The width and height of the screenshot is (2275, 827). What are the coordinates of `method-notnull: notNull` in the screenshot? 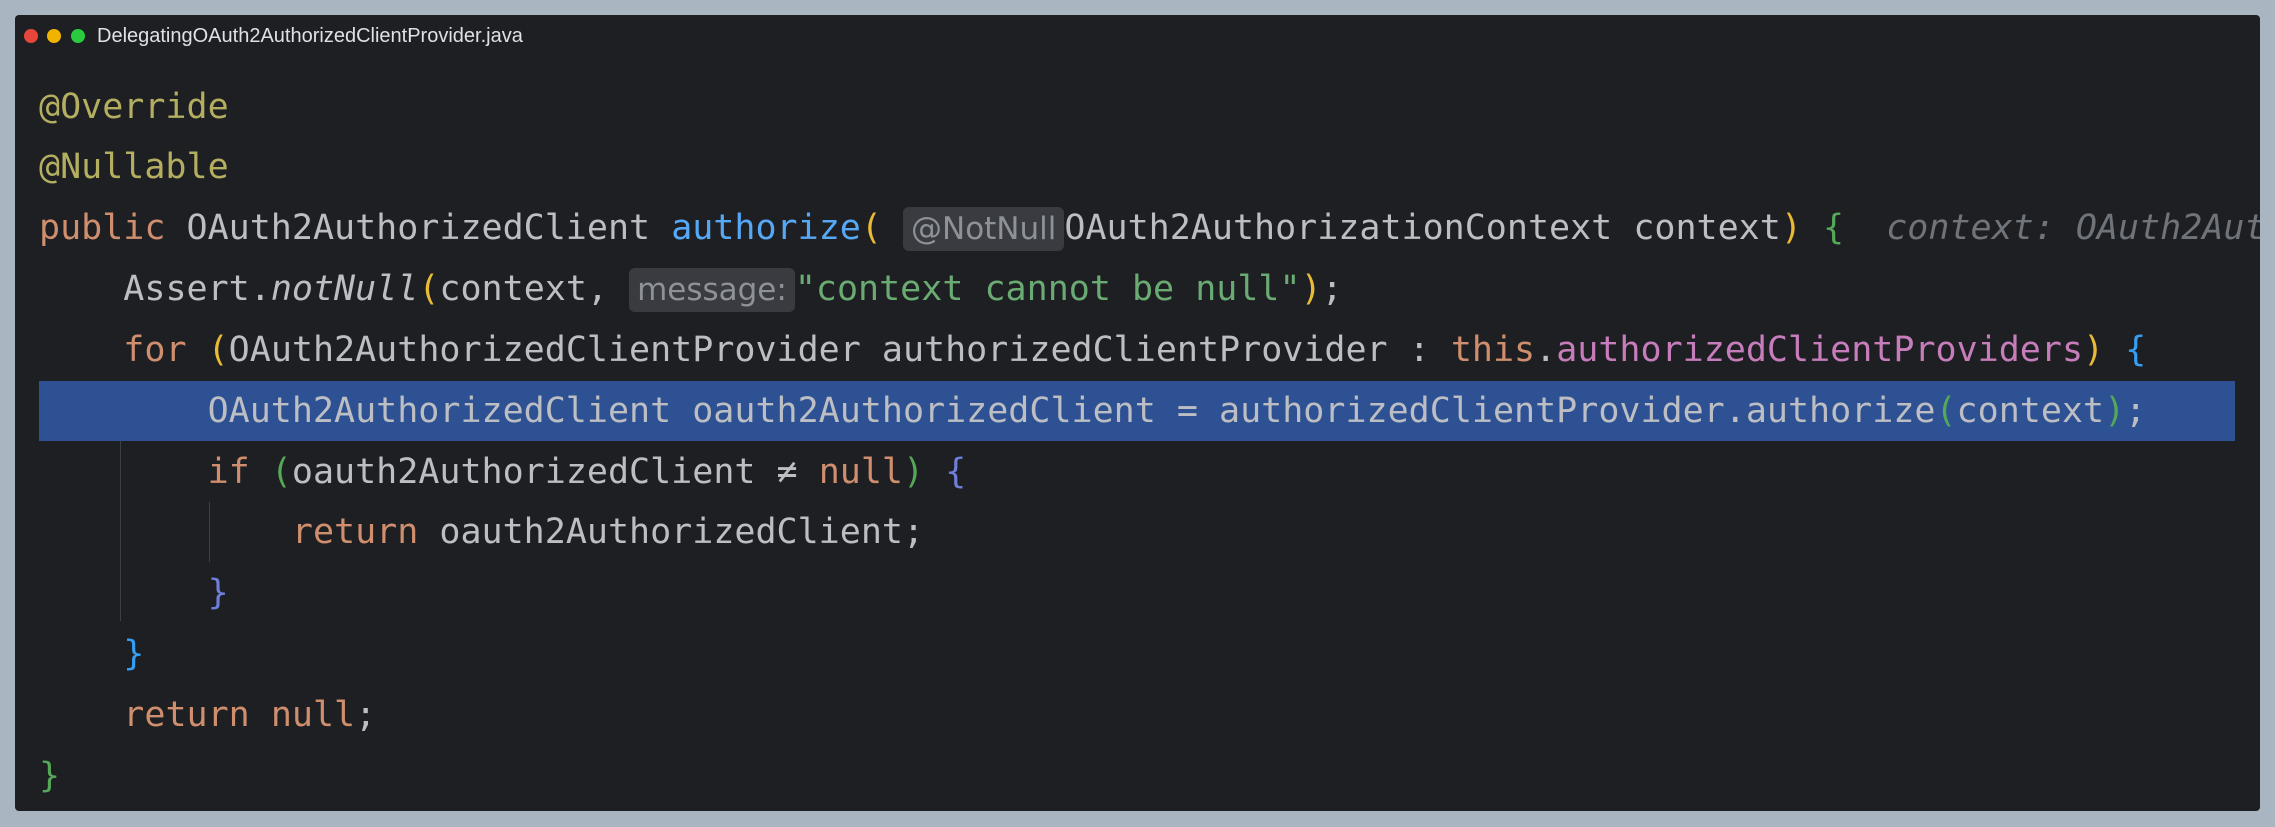 It's located at (344, 289).